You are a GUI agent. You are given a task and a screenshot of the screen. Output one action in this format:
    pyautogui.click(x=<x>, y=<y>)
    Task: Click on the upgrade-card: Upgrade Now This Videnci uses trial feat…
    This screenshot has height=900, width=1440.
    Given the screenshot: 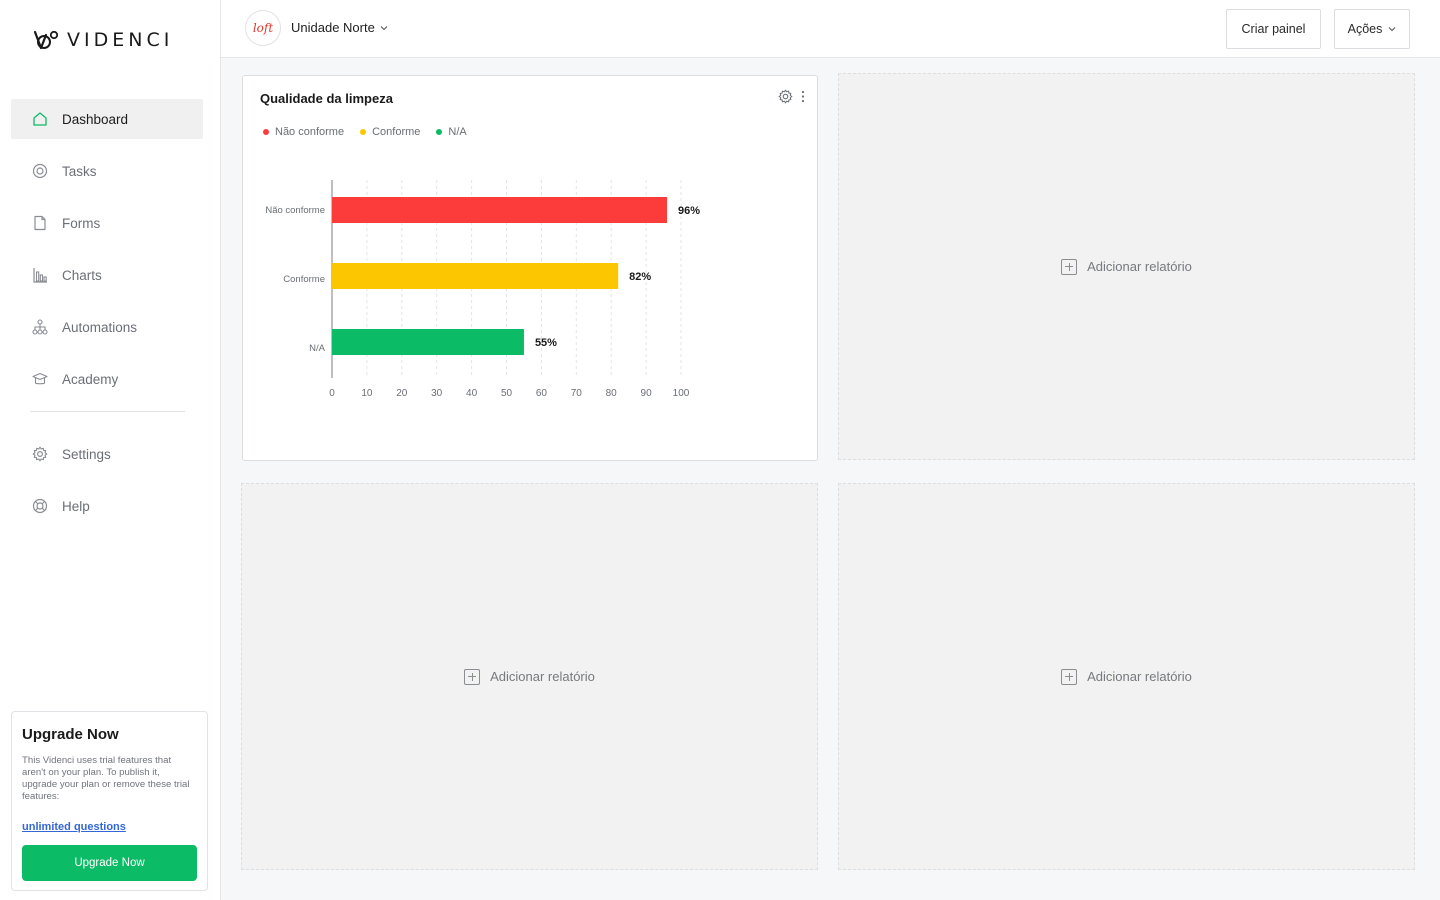 What is the action you would take?
    pyautogui.click(x=109, y=801)
    